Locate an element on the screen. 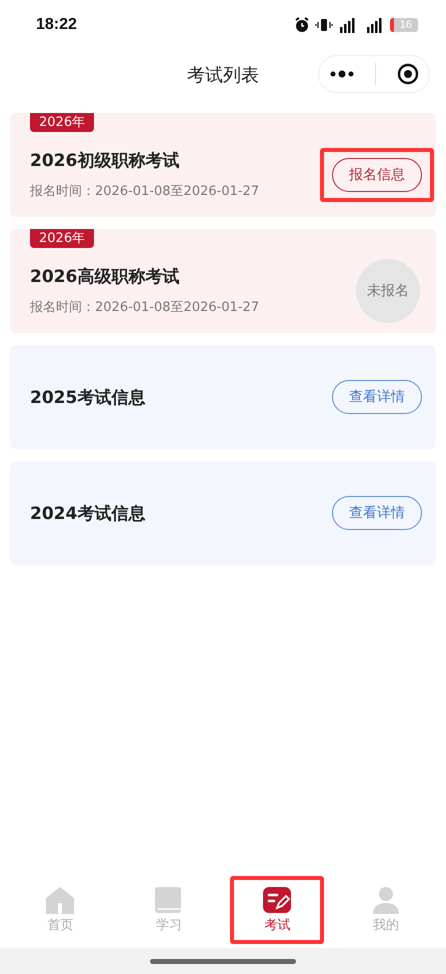 This screenshot has height=974, width=446. tab-item: 首页 is located at coordinates (60, 910).